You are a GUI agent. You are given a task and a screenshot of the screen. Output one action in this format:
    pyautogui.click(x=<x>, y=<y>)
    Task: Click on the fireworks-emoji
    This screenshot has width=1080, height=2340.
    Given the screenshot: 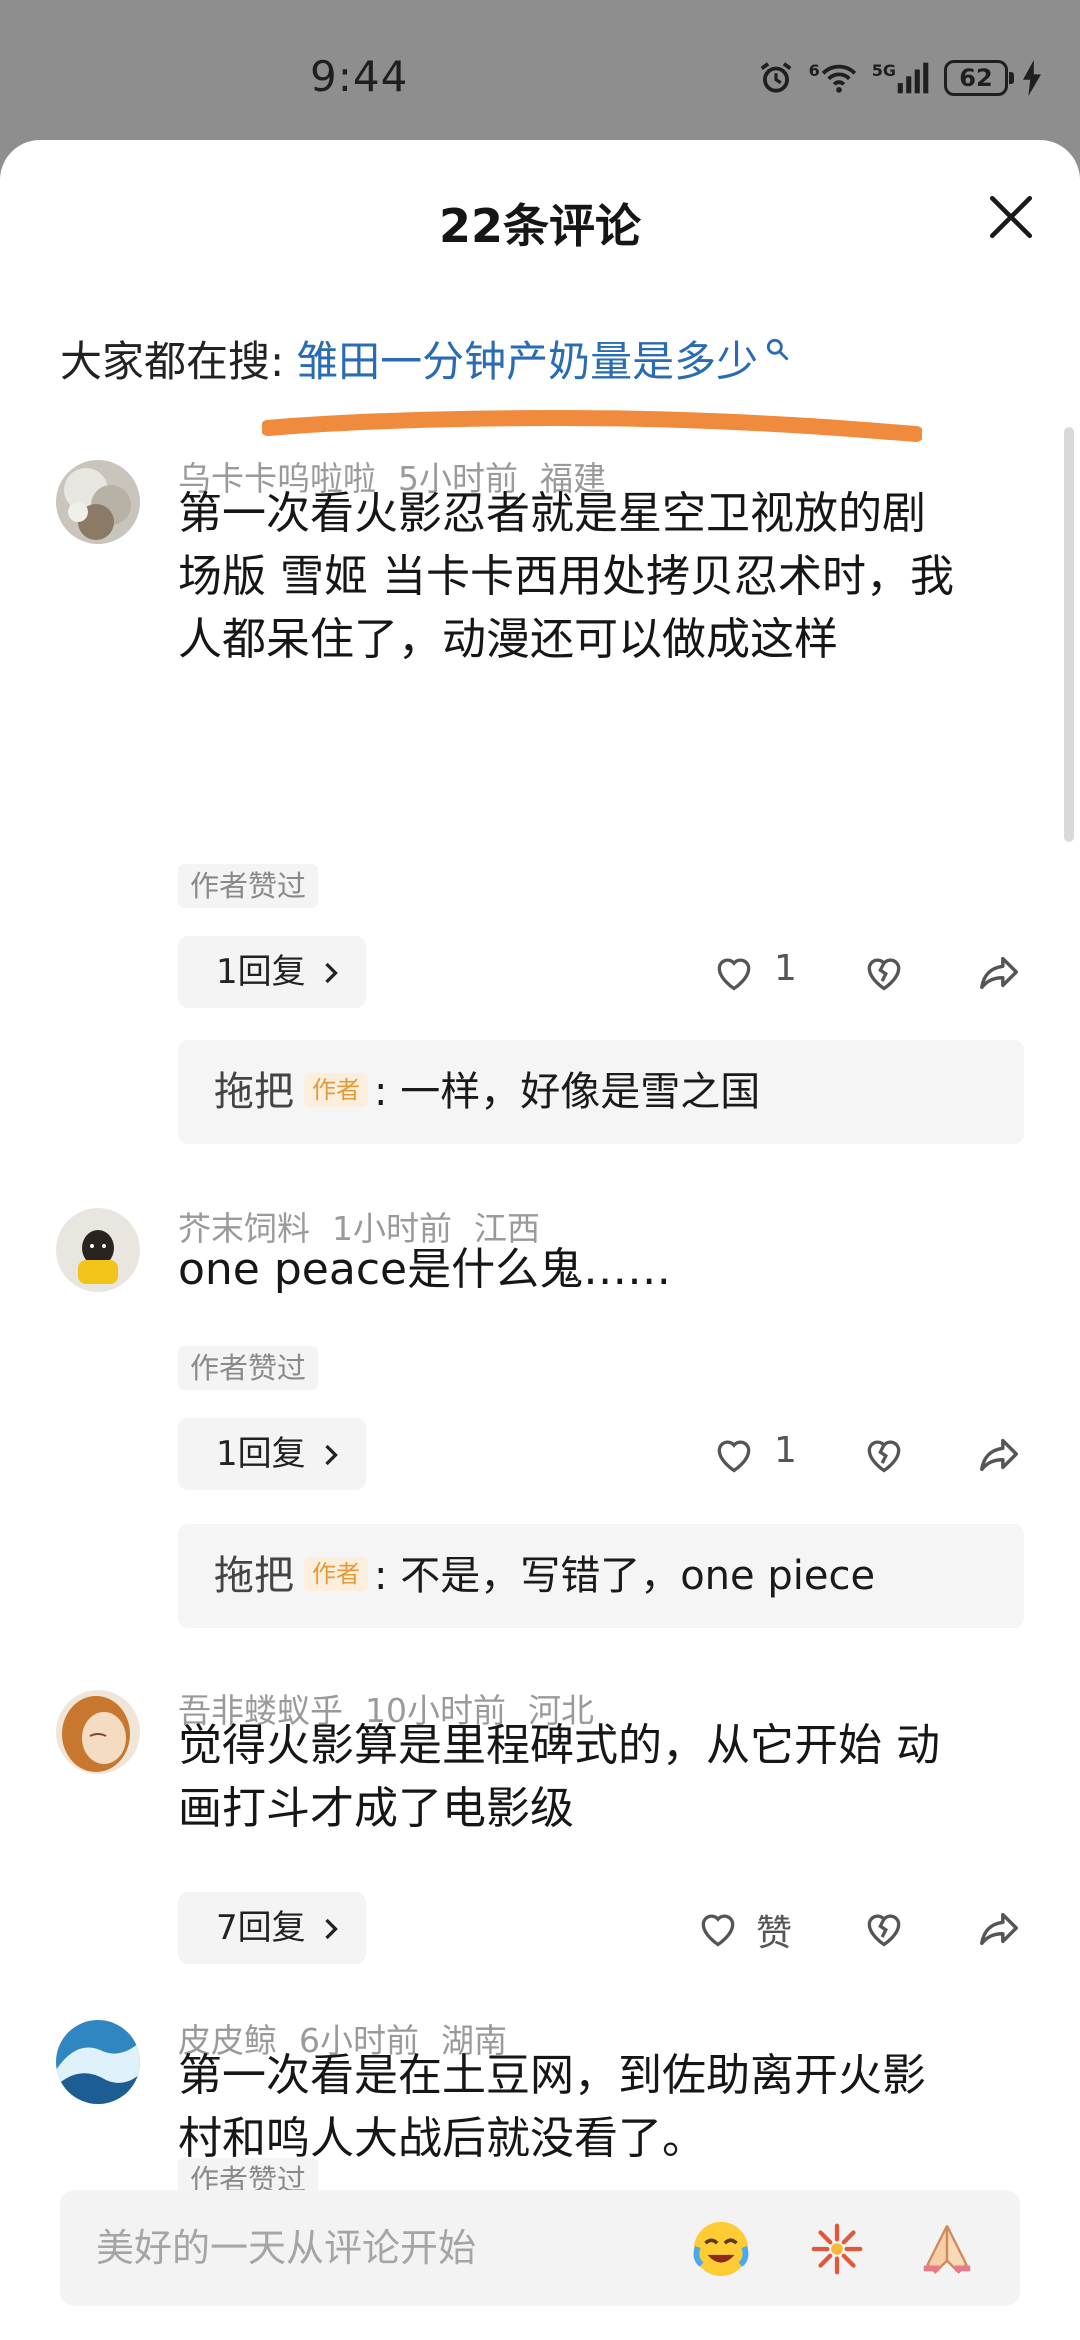 What is the action you would take?
    pyautogui.click(x=837, y=2249)
    